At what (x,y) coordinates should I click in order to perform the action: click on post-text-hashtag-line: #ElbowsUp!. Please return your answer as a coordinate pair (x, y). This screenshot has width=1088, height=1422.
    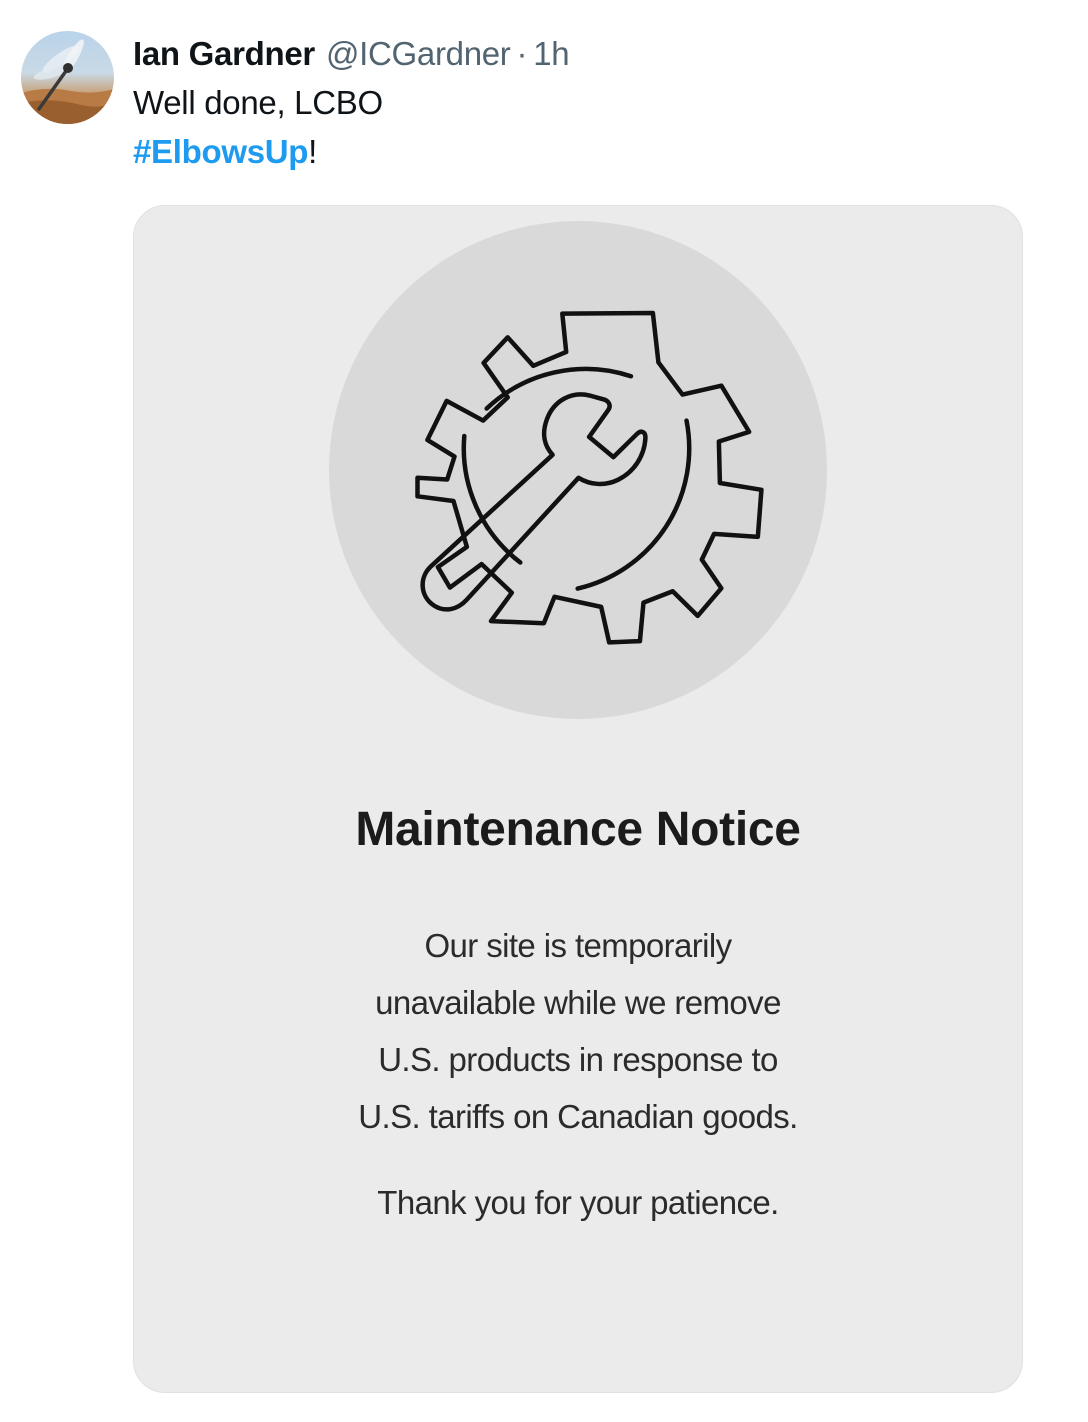
    Looking at the image, I should click on (225, 152).